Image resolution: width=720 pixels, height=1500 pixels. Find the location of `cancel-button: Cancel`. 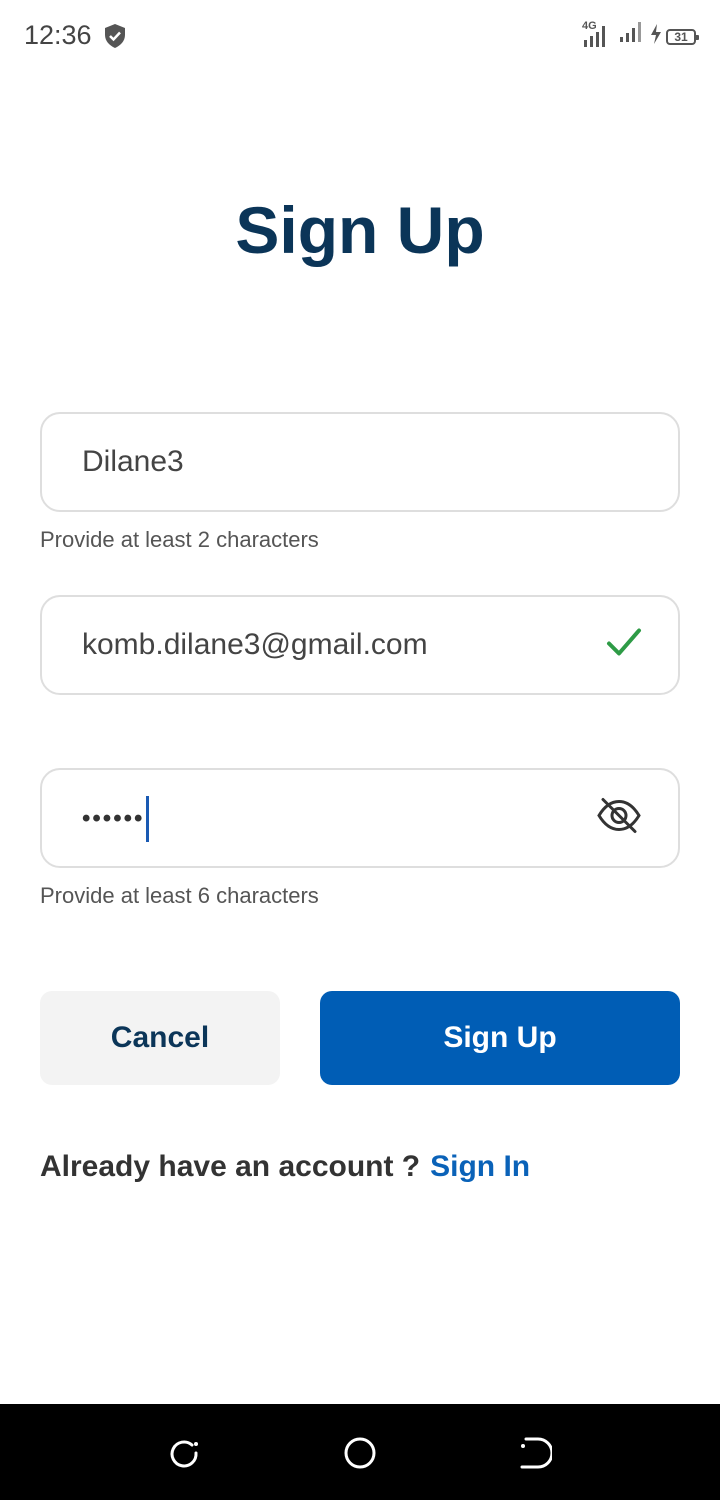

cancel-button: Cancel is located at coordinates (160, 1038).